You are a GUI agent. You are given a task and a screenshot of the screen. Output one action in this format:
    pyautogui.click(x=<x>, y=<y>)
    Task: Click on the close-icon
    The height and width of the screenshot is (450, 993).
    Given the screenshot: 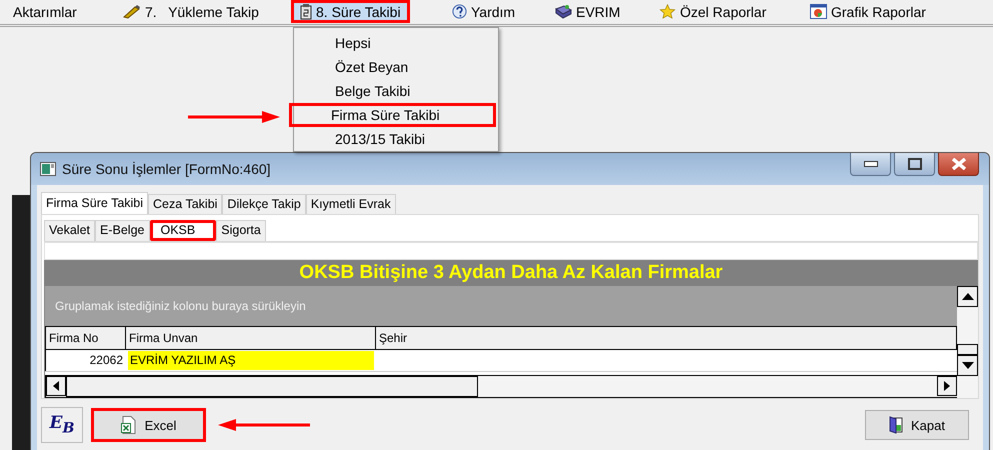 What is the action you would take?
    pyautogui.click(x=958, y=164)
    